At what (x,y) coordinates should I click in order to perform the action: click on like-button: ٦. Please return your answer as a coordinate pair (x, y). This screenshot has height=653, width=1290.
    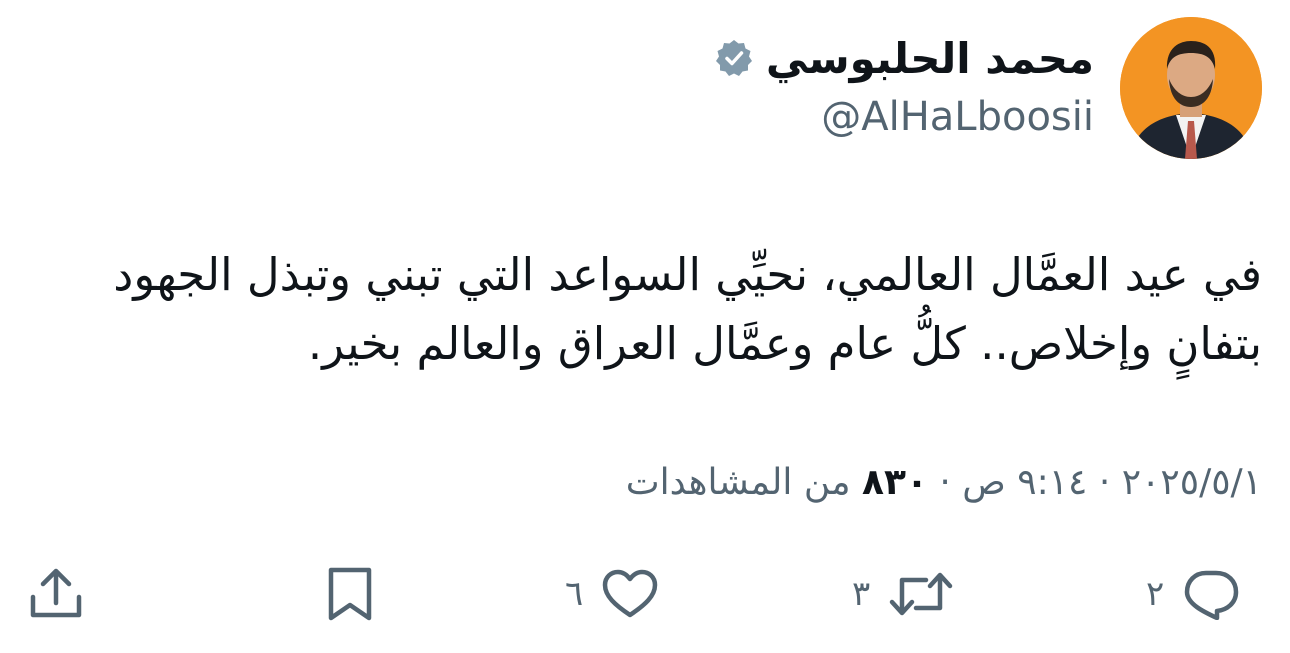
    Looking at the image, I should click on (612, 594).